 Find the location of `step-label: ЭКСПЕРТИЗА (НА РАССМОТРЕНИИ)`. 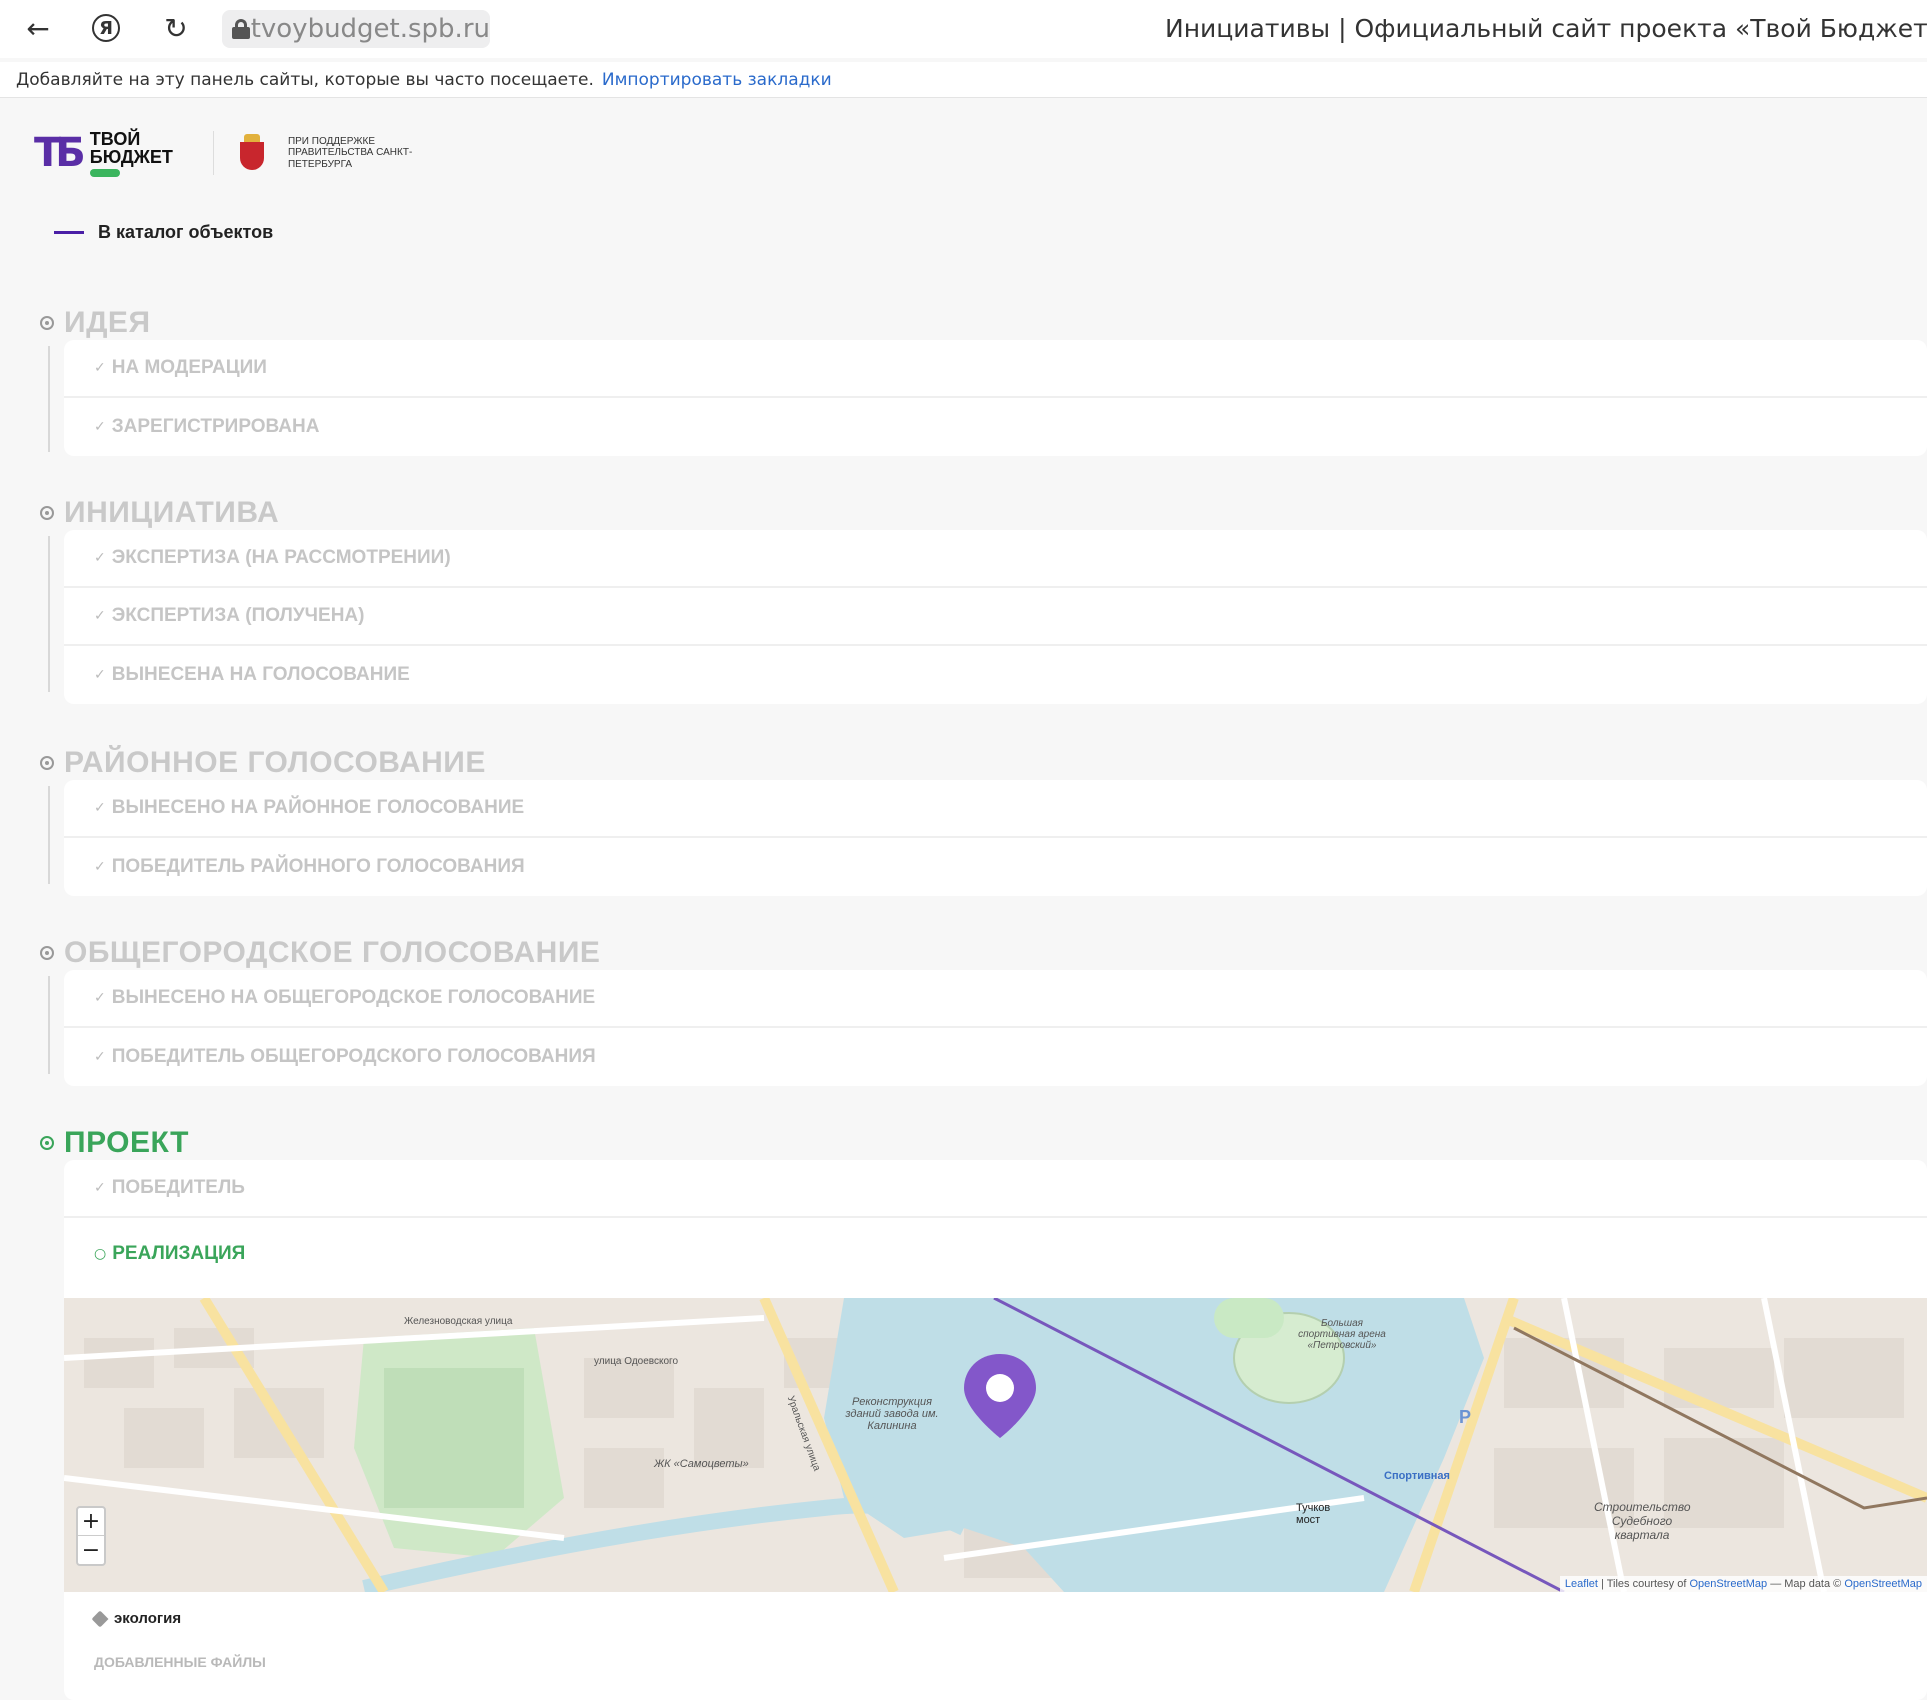

step-label: ЭКСПЕРТИЗА (НА РАССМОТРЕНИИ) is located at coordinates (281, 557).